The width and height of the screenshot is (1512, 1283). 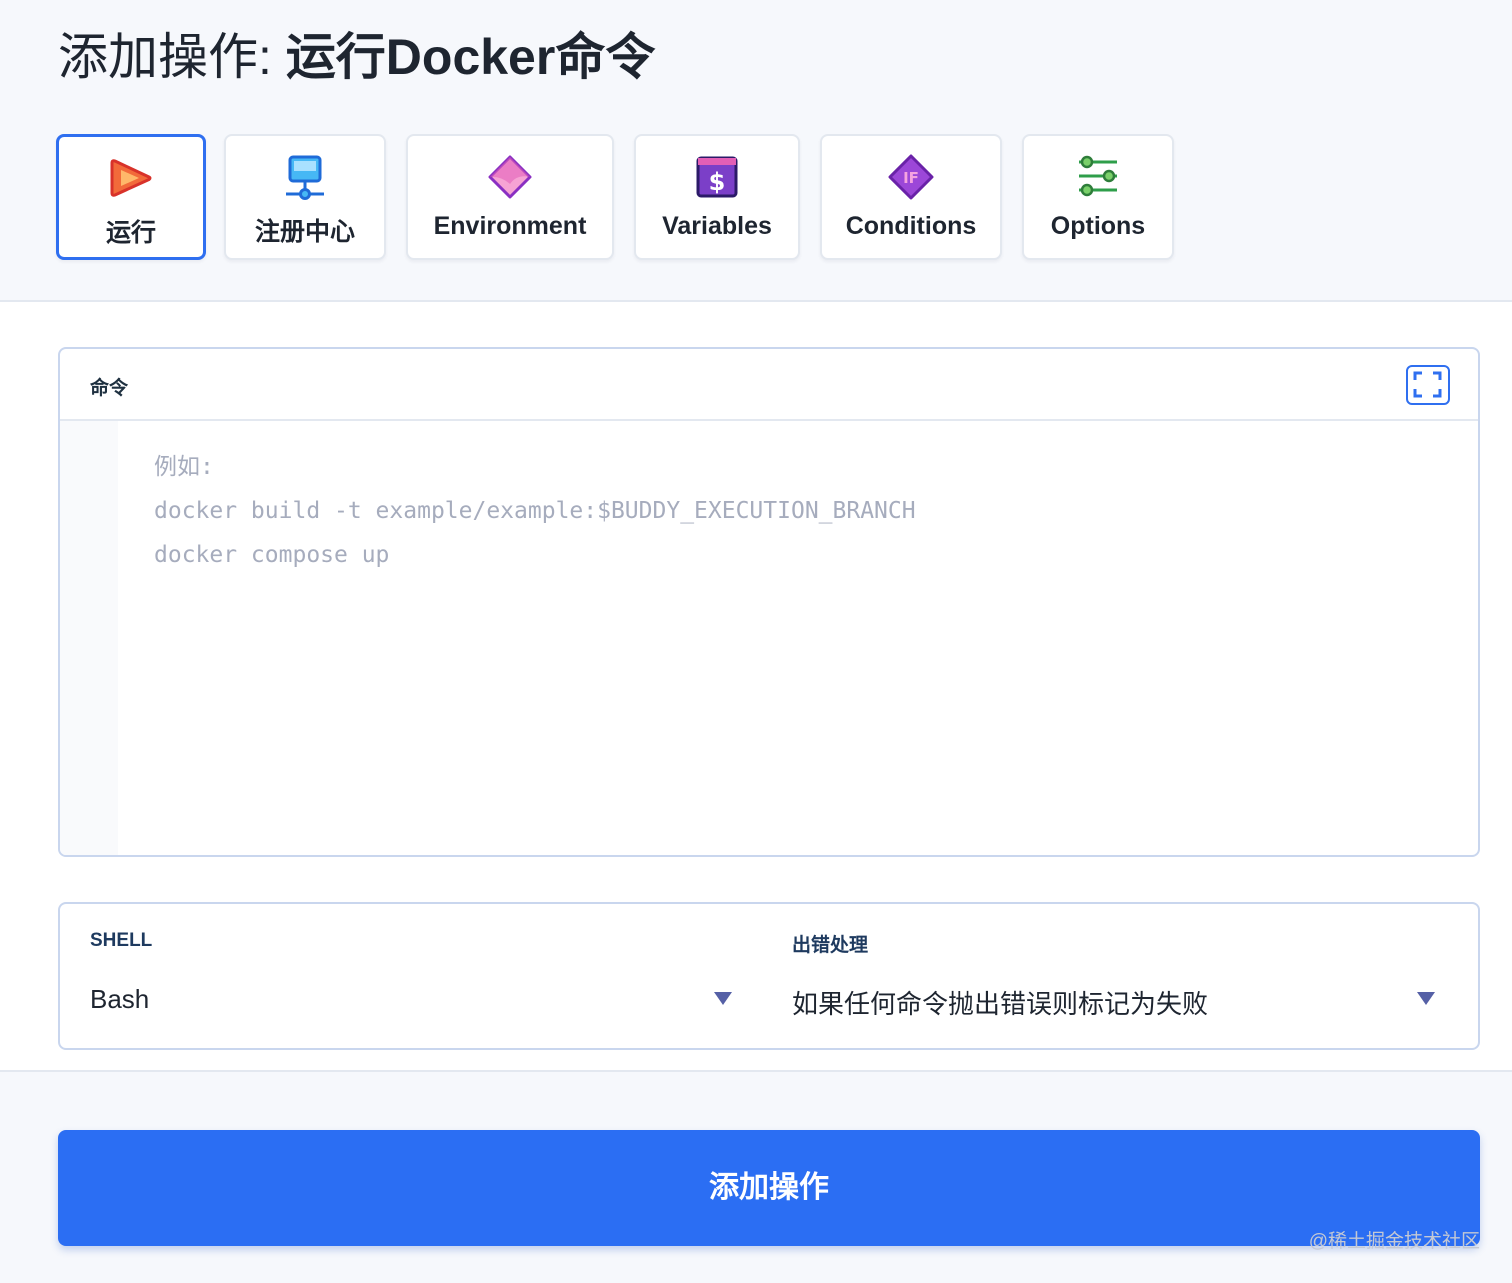 I want to click on command-header: 命令, so click(x=769, y=385).